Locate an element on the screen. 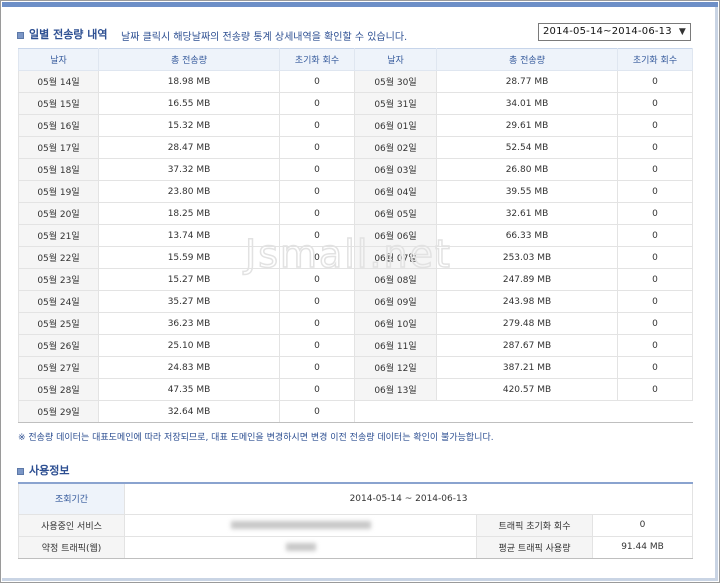  table-row: 05월 14일 18.98 MB 0 05월 30일 28.77 MB 0 is located at coordinates (355, 81).